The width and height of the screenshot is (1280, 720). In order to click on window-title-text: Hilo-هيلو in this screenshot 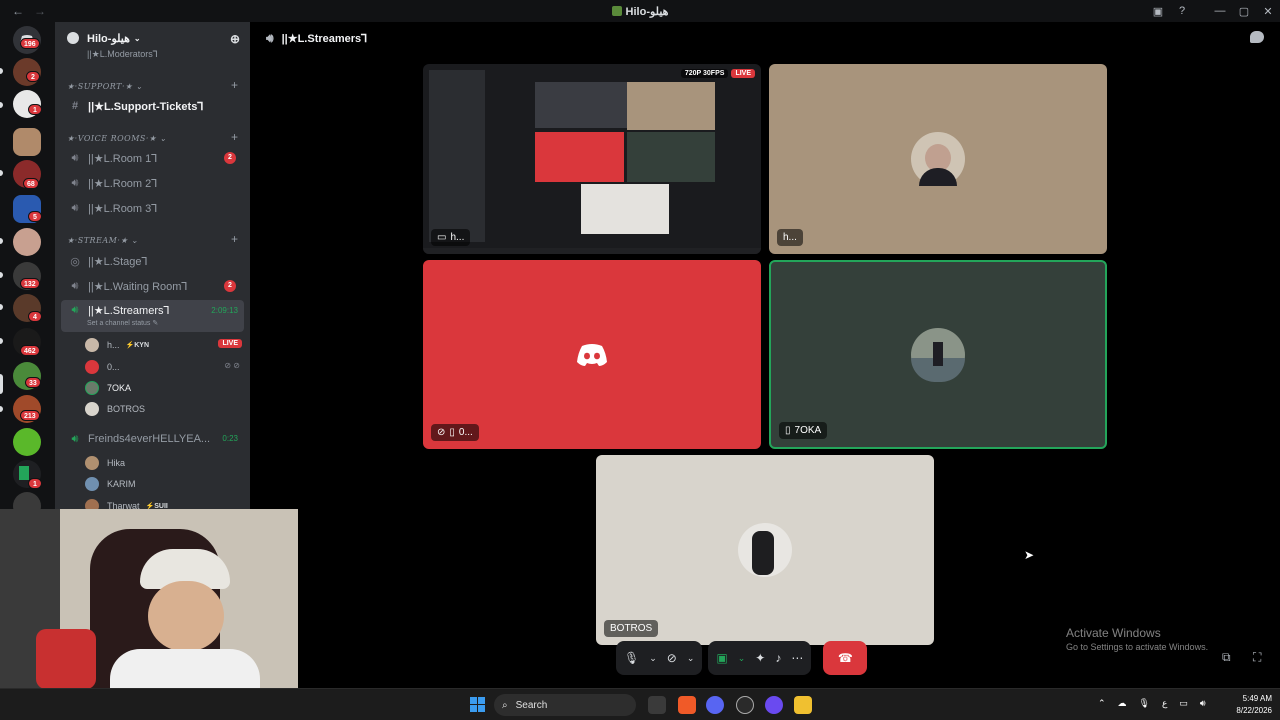, I will do `click(647, 11)`.